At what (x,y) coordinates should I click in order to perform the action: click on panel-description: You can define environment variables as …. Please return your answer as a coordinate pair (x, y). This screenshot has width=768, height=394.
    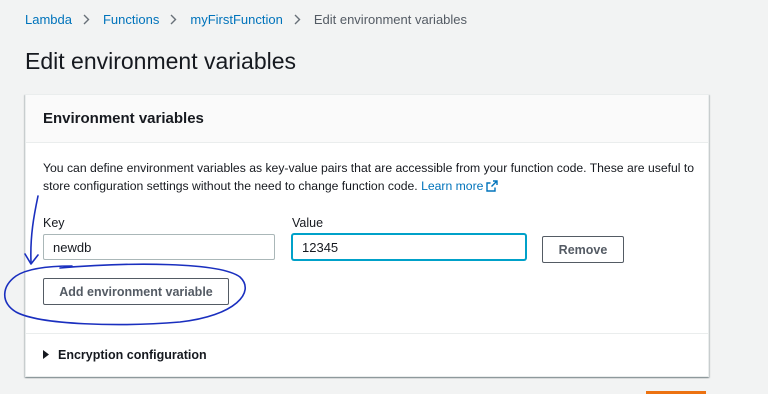
    Looking at the image, I should click on (373, 178).